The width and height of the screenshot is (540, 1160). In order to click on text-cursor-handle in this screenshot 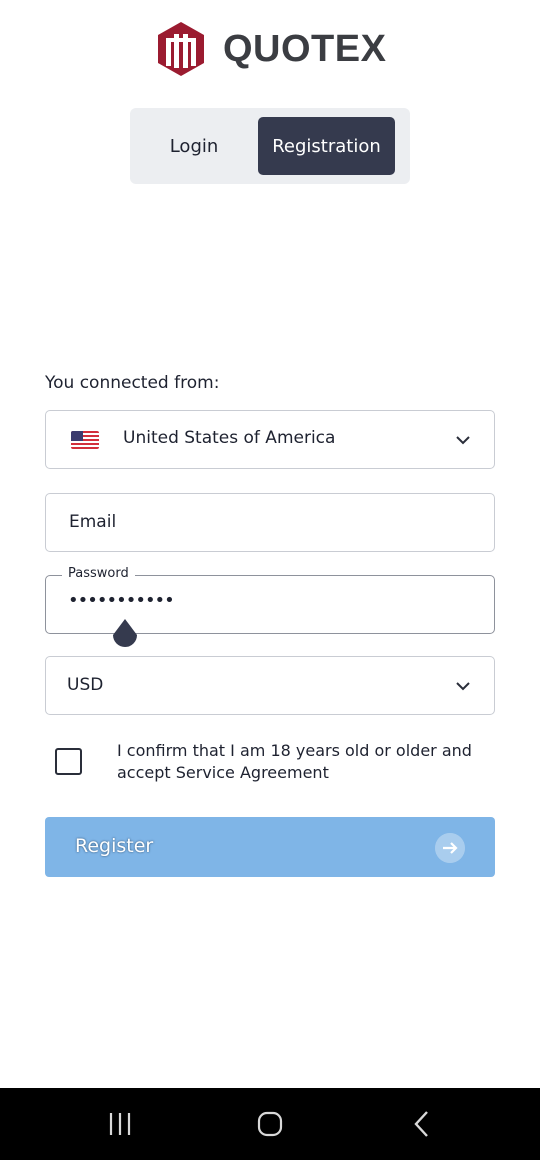, I will do `click(125, 635)`.